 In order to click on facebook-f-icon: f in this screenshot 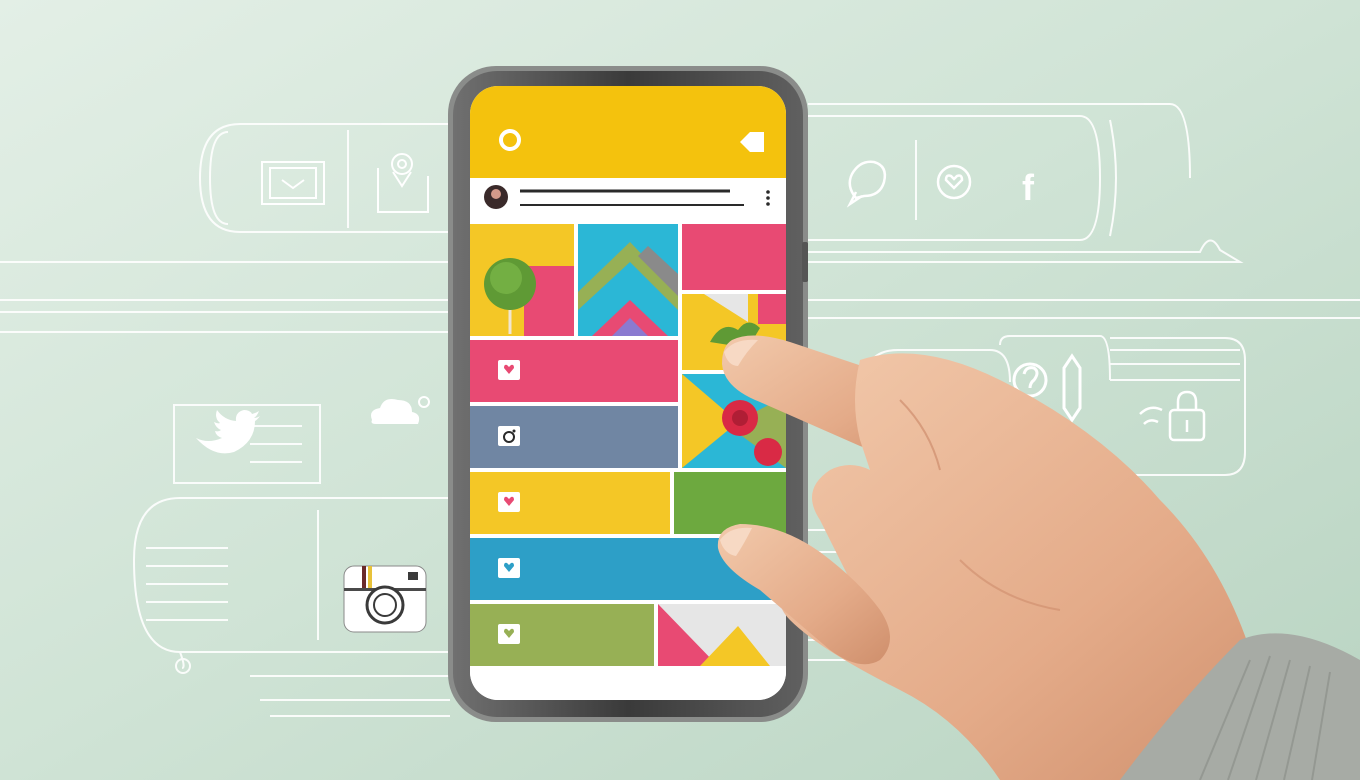, I will do `click(1028, 187)`.